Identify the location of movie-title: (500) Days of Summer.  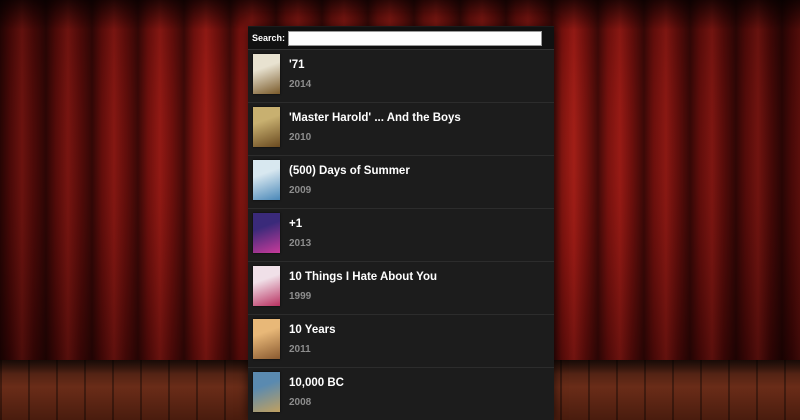
(349, 171).